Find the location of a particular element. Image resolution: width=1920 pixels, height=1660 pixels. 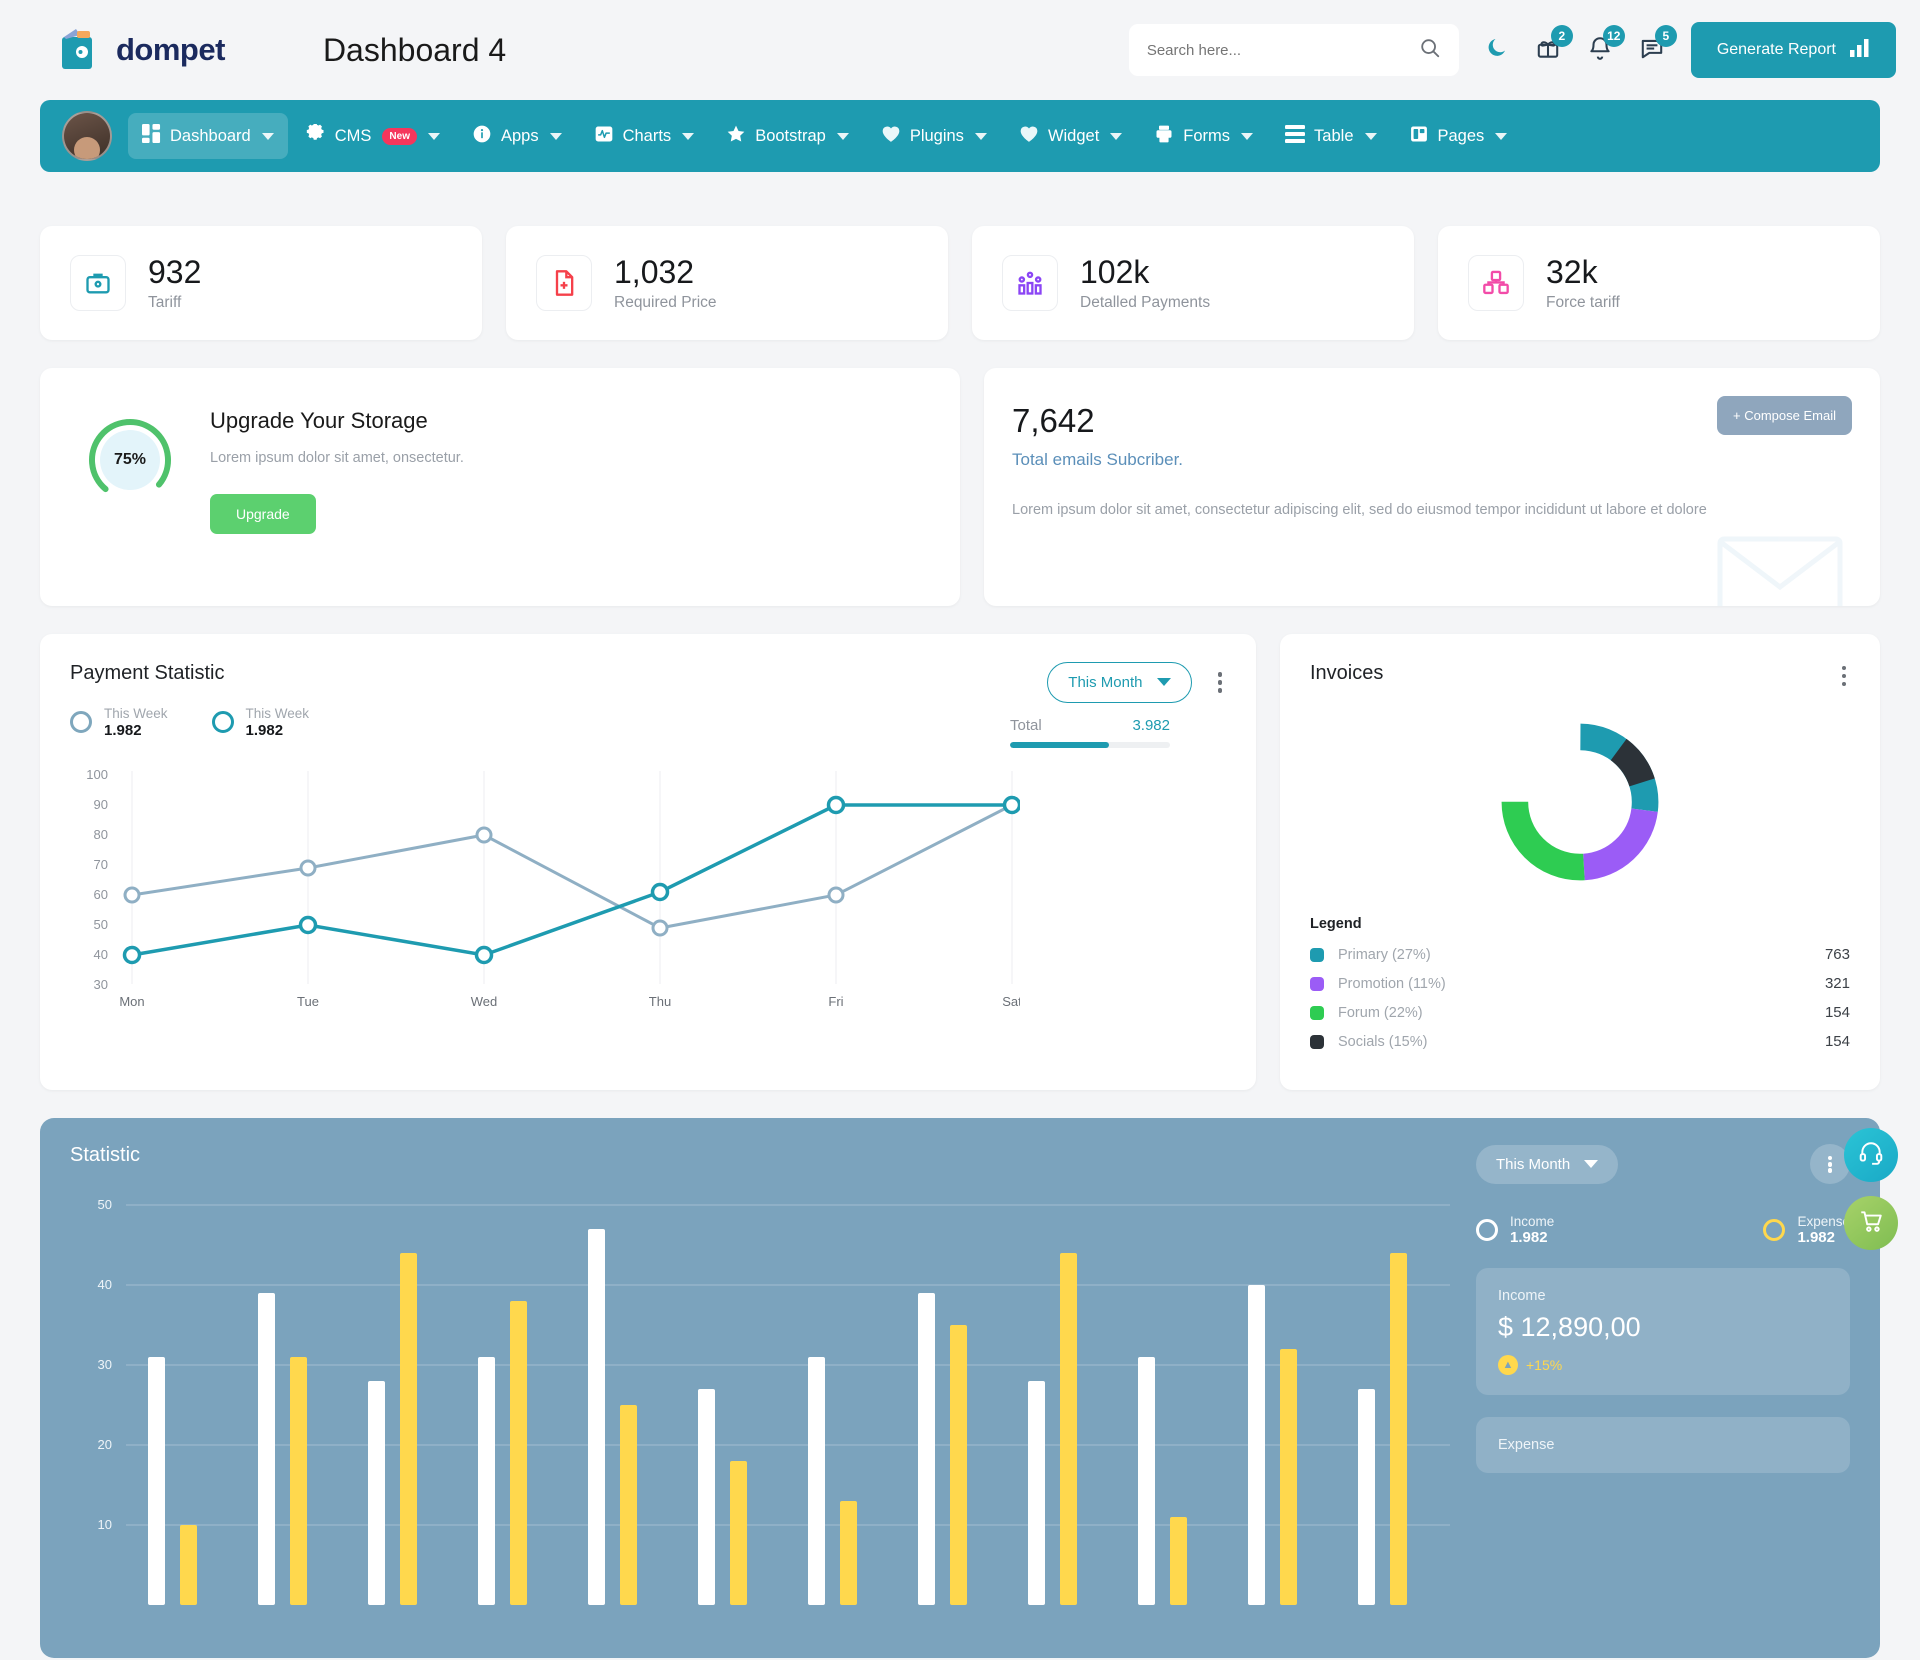

star-icon is located at coordinates (736, 136).